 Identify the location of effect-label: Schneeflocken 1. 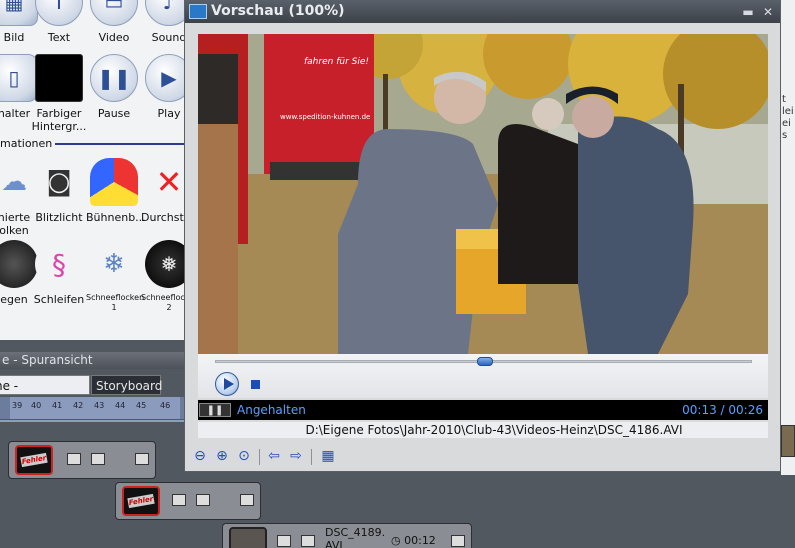
(115, 302).